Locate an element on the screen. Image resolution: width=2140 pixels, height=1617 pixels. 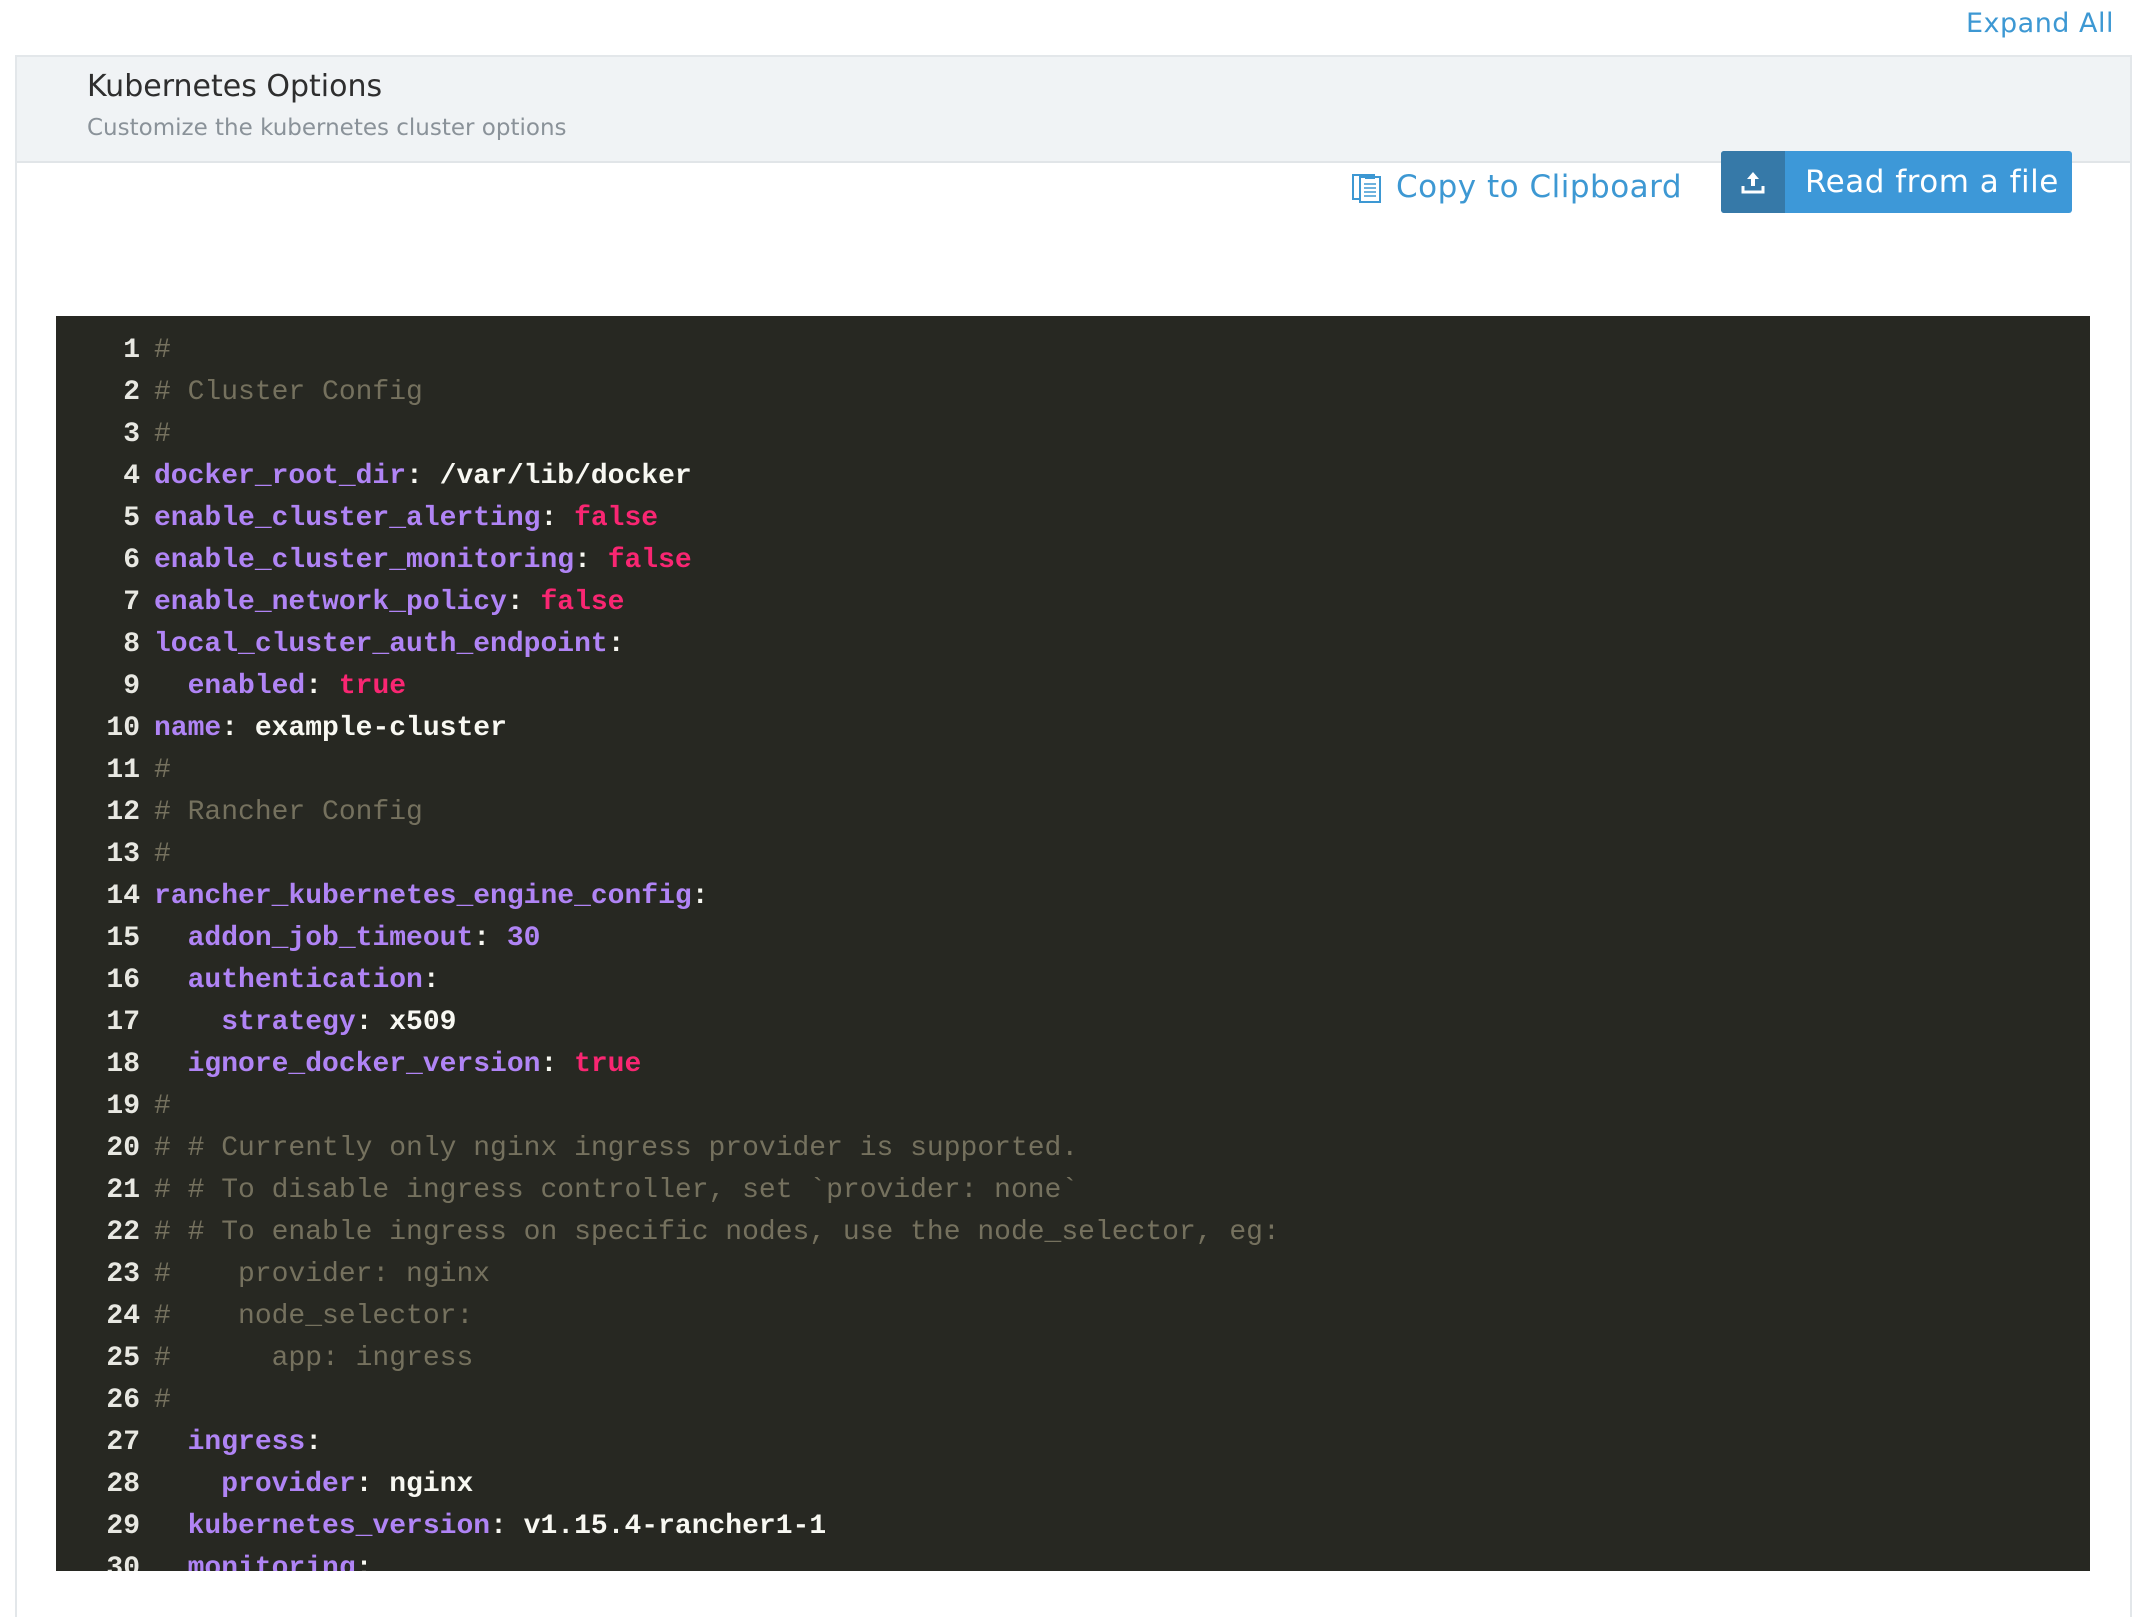
code-line: 15 addon_job_timeout: 30 is located at coordinates (1073, 939).